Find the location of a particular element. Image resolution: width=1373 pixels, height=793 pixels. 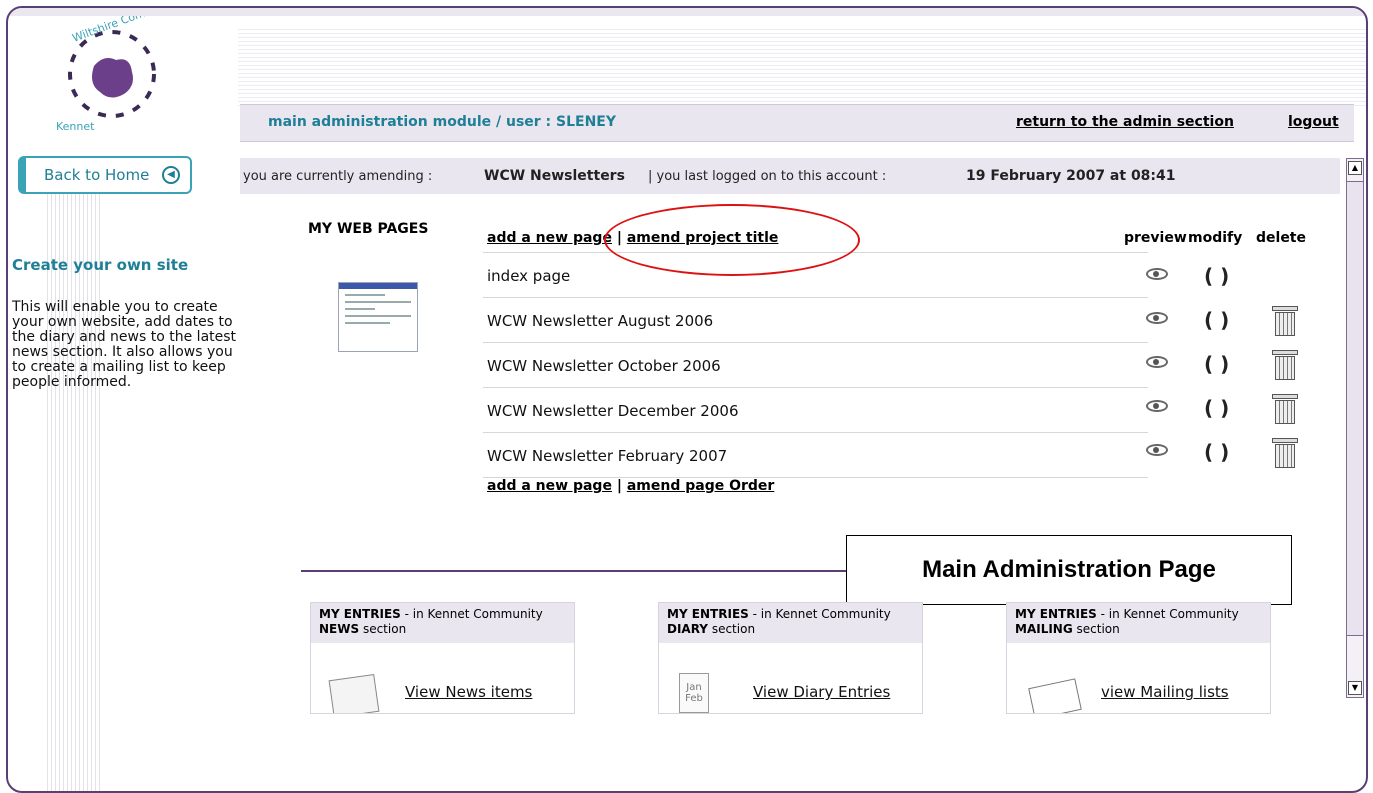

page-name: WCW Newsletter August 2006 is located at coordinates (600, 321).